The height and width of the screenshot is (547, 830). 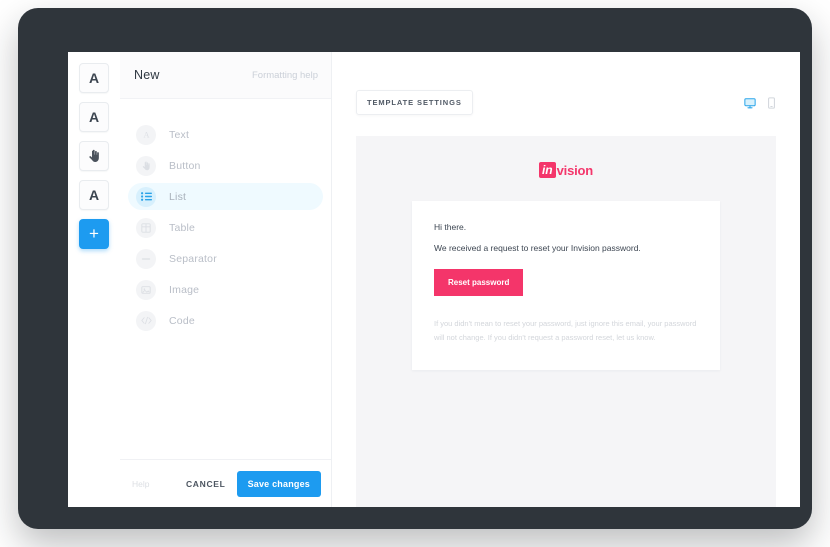 I want to click on table-icon, so click(x=146, y=227).